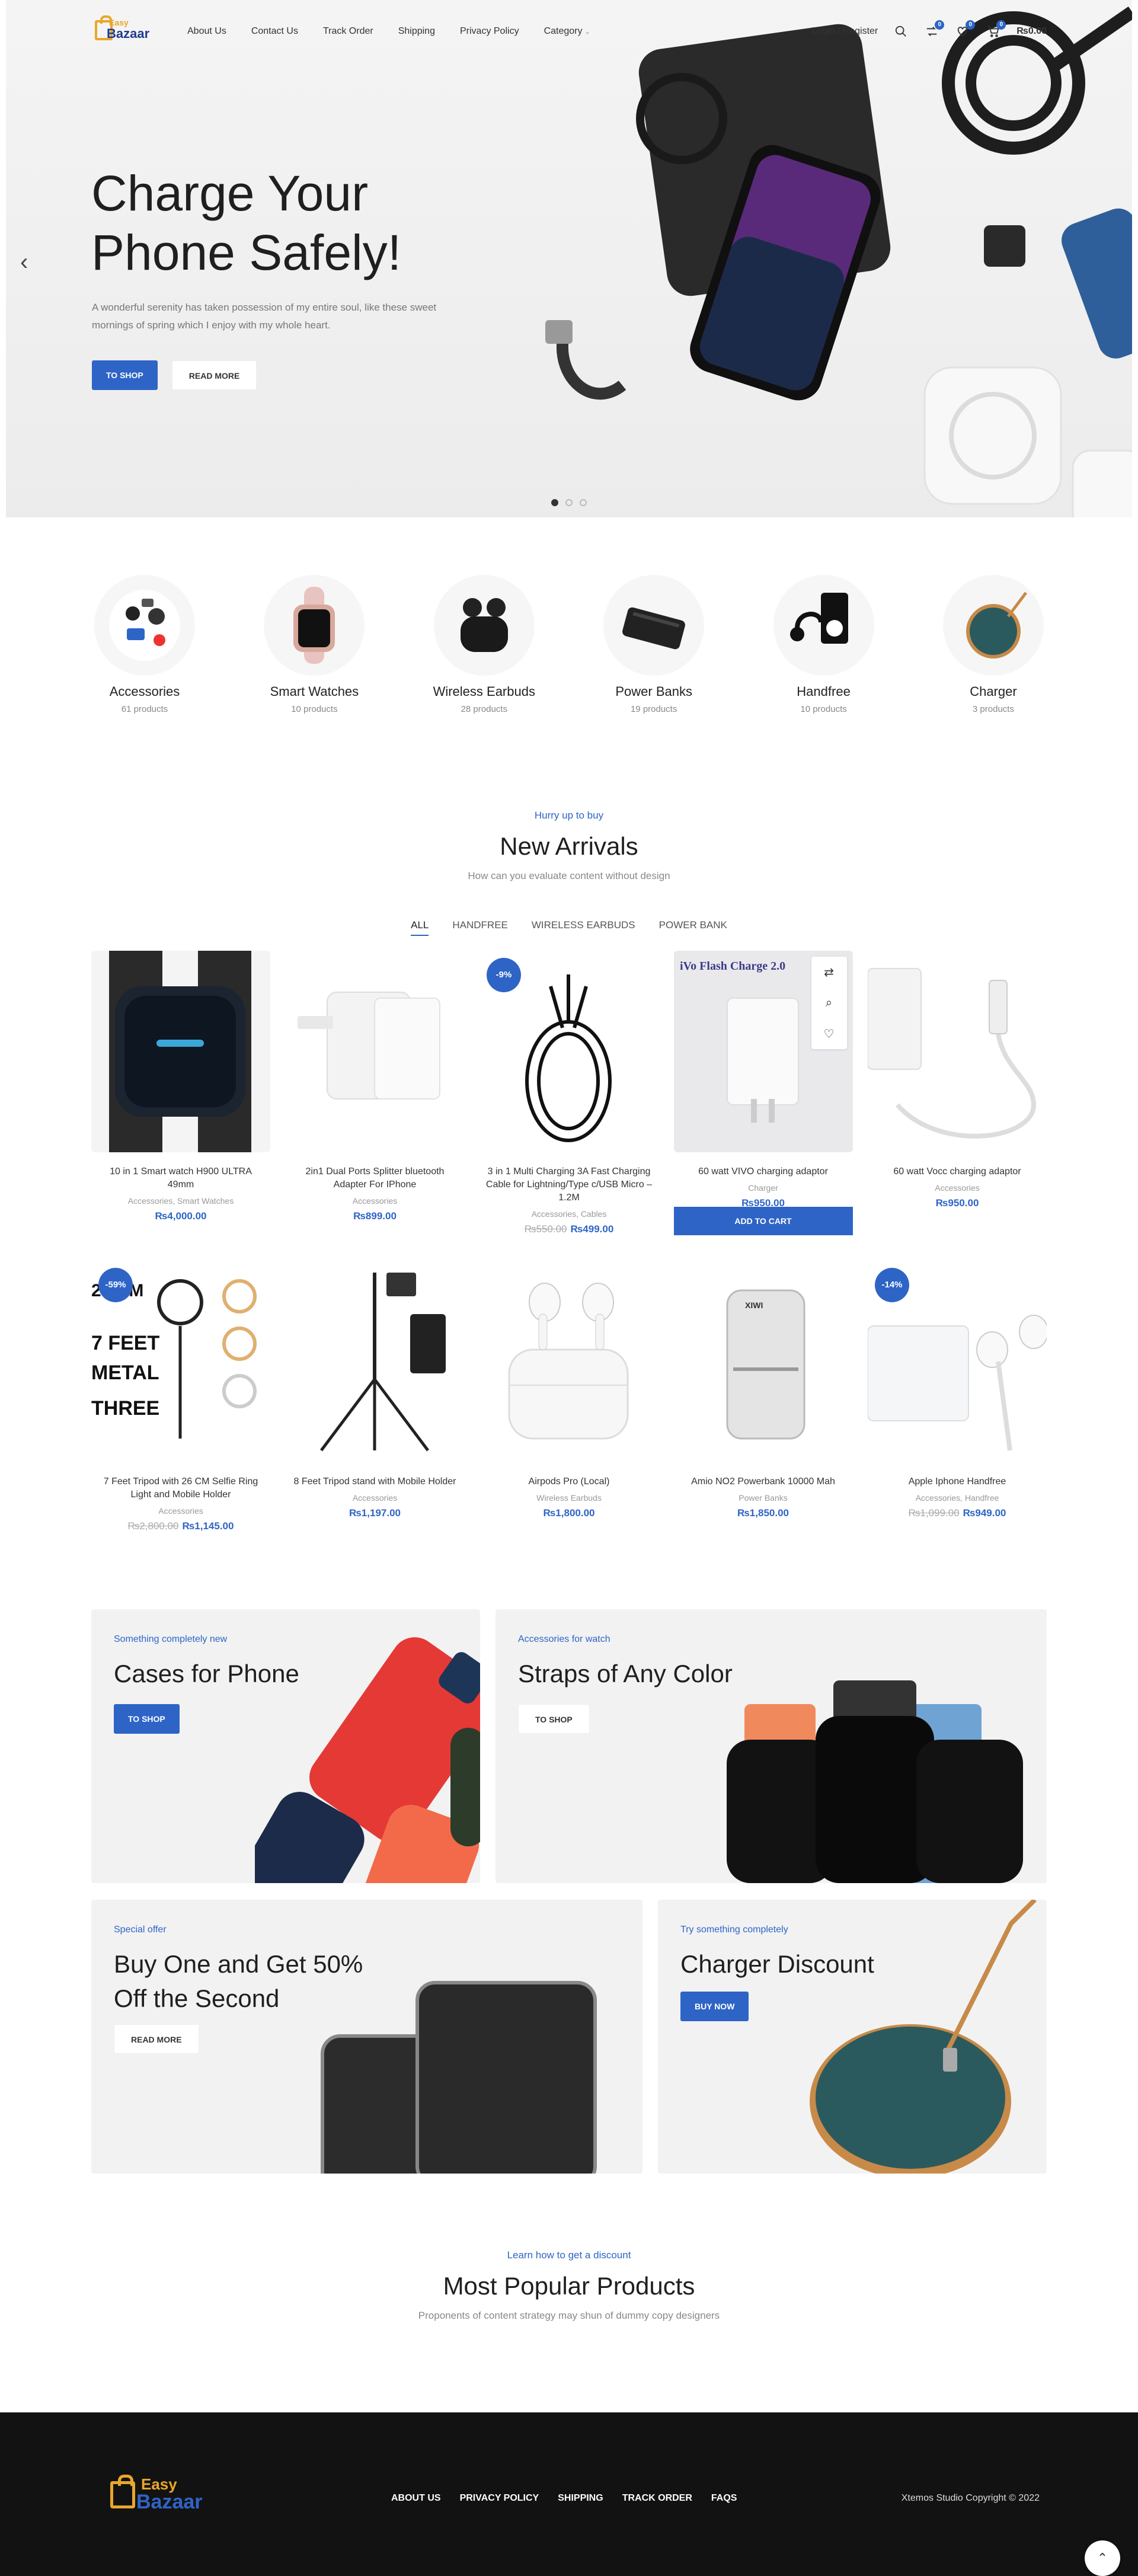  I want to click on category-count: 28 products, so click(484, 709).